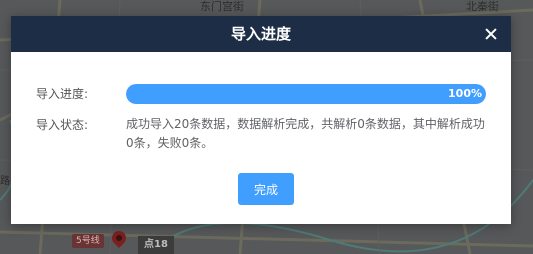 The width and height of the screenshot is (533, 254). What do you see at coordinates (305, 133) in the screenshot?
I see `status-message: 成功导入20条数据，数据解析完成，共解析0条数据，其中解析成功0条，失败0条。` at bounding box center [305, 133].